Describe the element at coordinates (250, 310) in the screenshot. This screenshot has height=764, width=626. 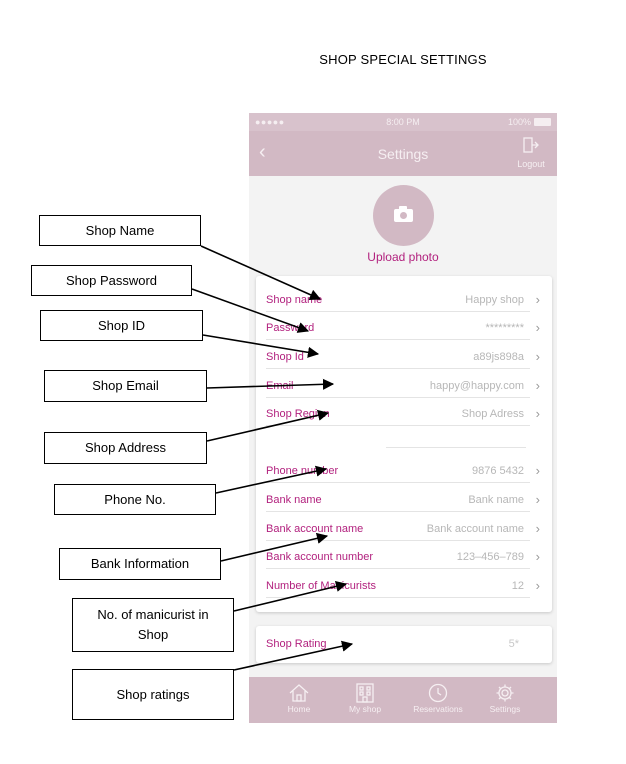
I see `arrow-shop-password` at that location.